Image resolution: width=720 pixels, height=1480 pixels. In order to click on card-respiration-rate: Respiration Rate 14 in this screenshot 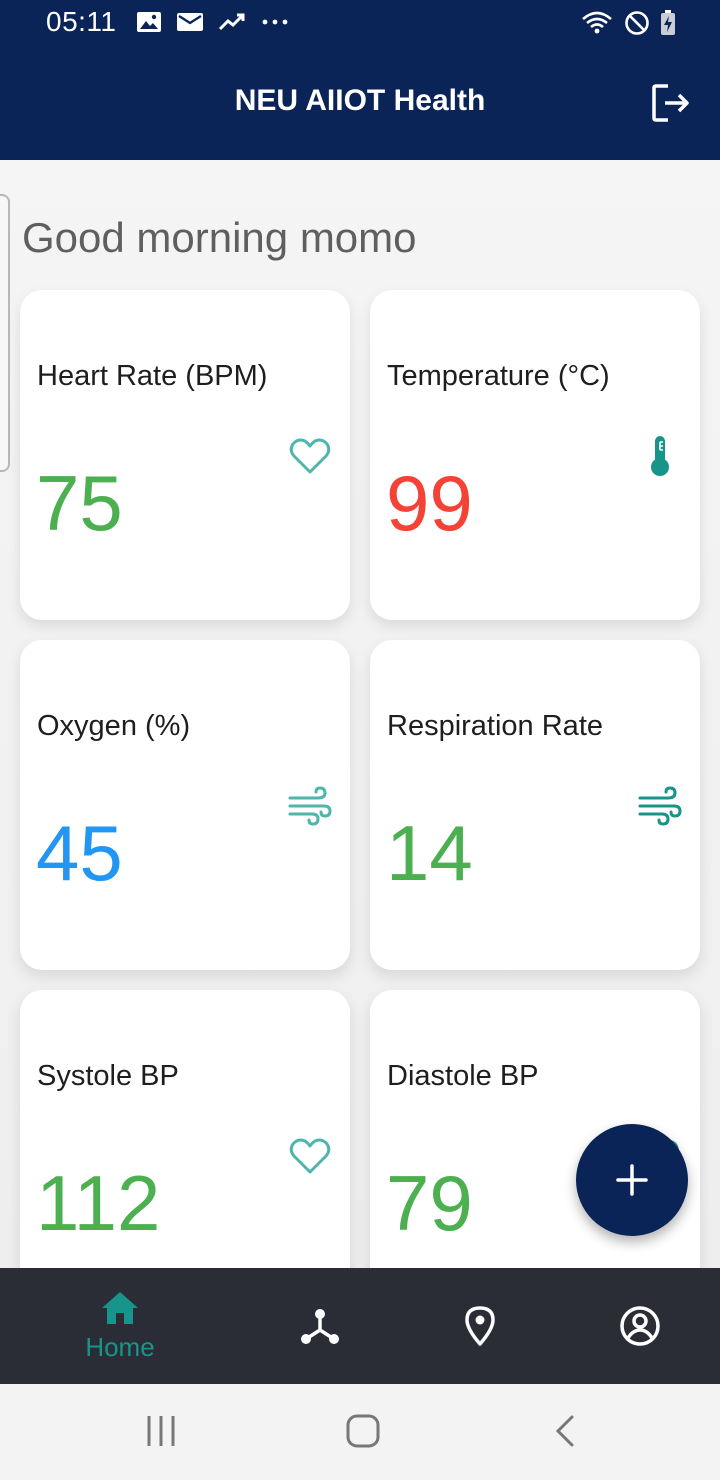, I will do `click(535, 805)`.